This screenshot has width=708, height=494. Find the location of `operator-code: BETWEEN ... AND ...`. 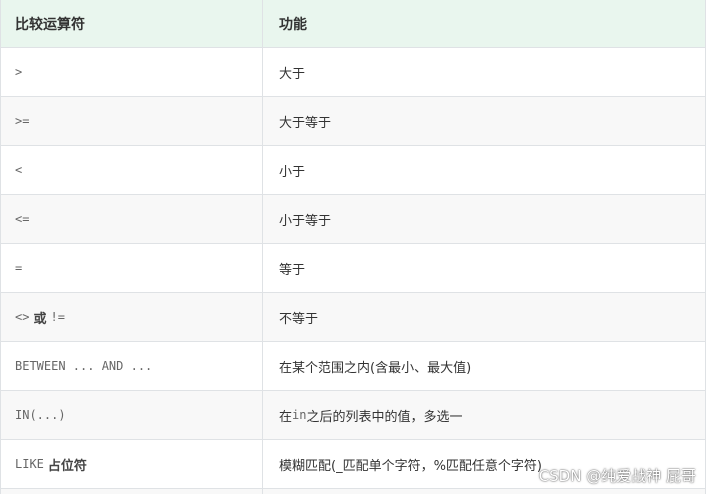

operator-code: BETWEEN ... AND ... is located at coordinates (84, 366).